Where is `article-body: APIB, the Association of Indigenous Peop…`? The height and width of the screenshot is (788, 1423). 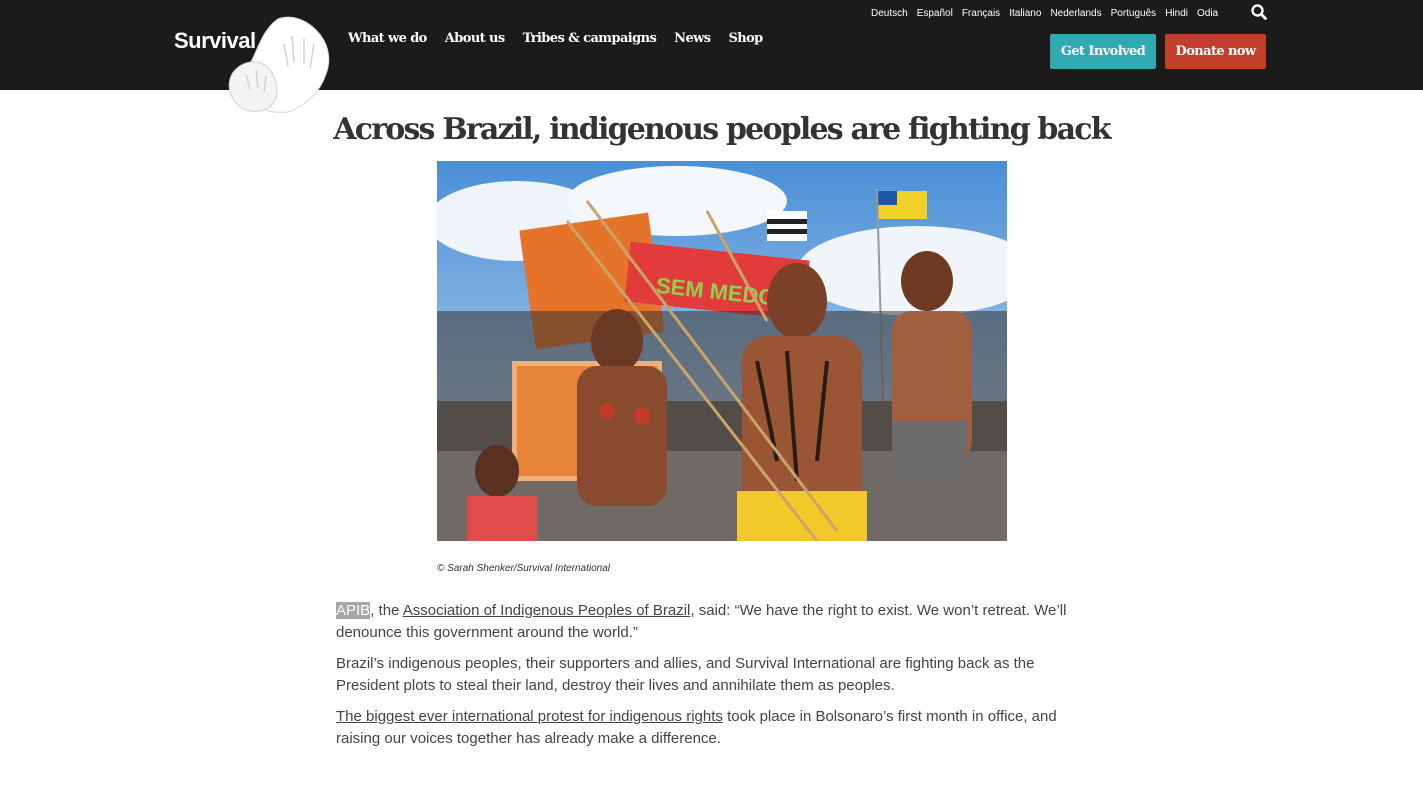 article-body: APIB, the Association of Indigenous Peop… is located at coordinates (716, 679).